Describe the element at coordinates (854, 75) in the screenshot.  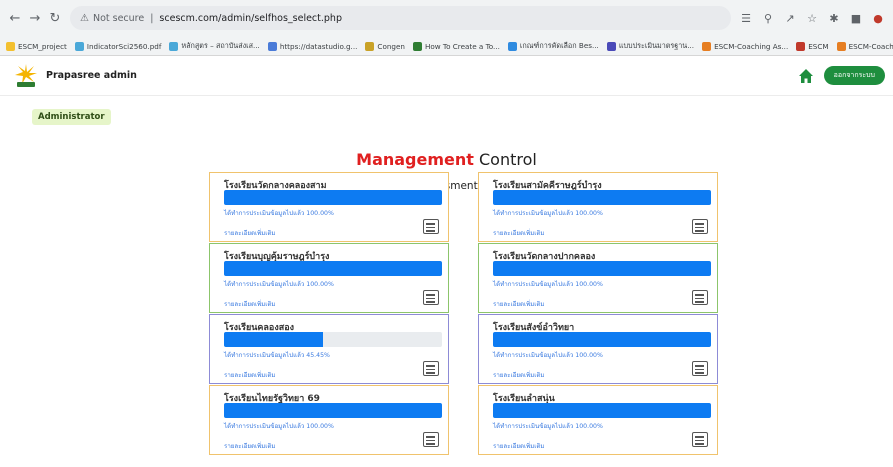
I see `logout-button: ออกจากระบบ` at that location.